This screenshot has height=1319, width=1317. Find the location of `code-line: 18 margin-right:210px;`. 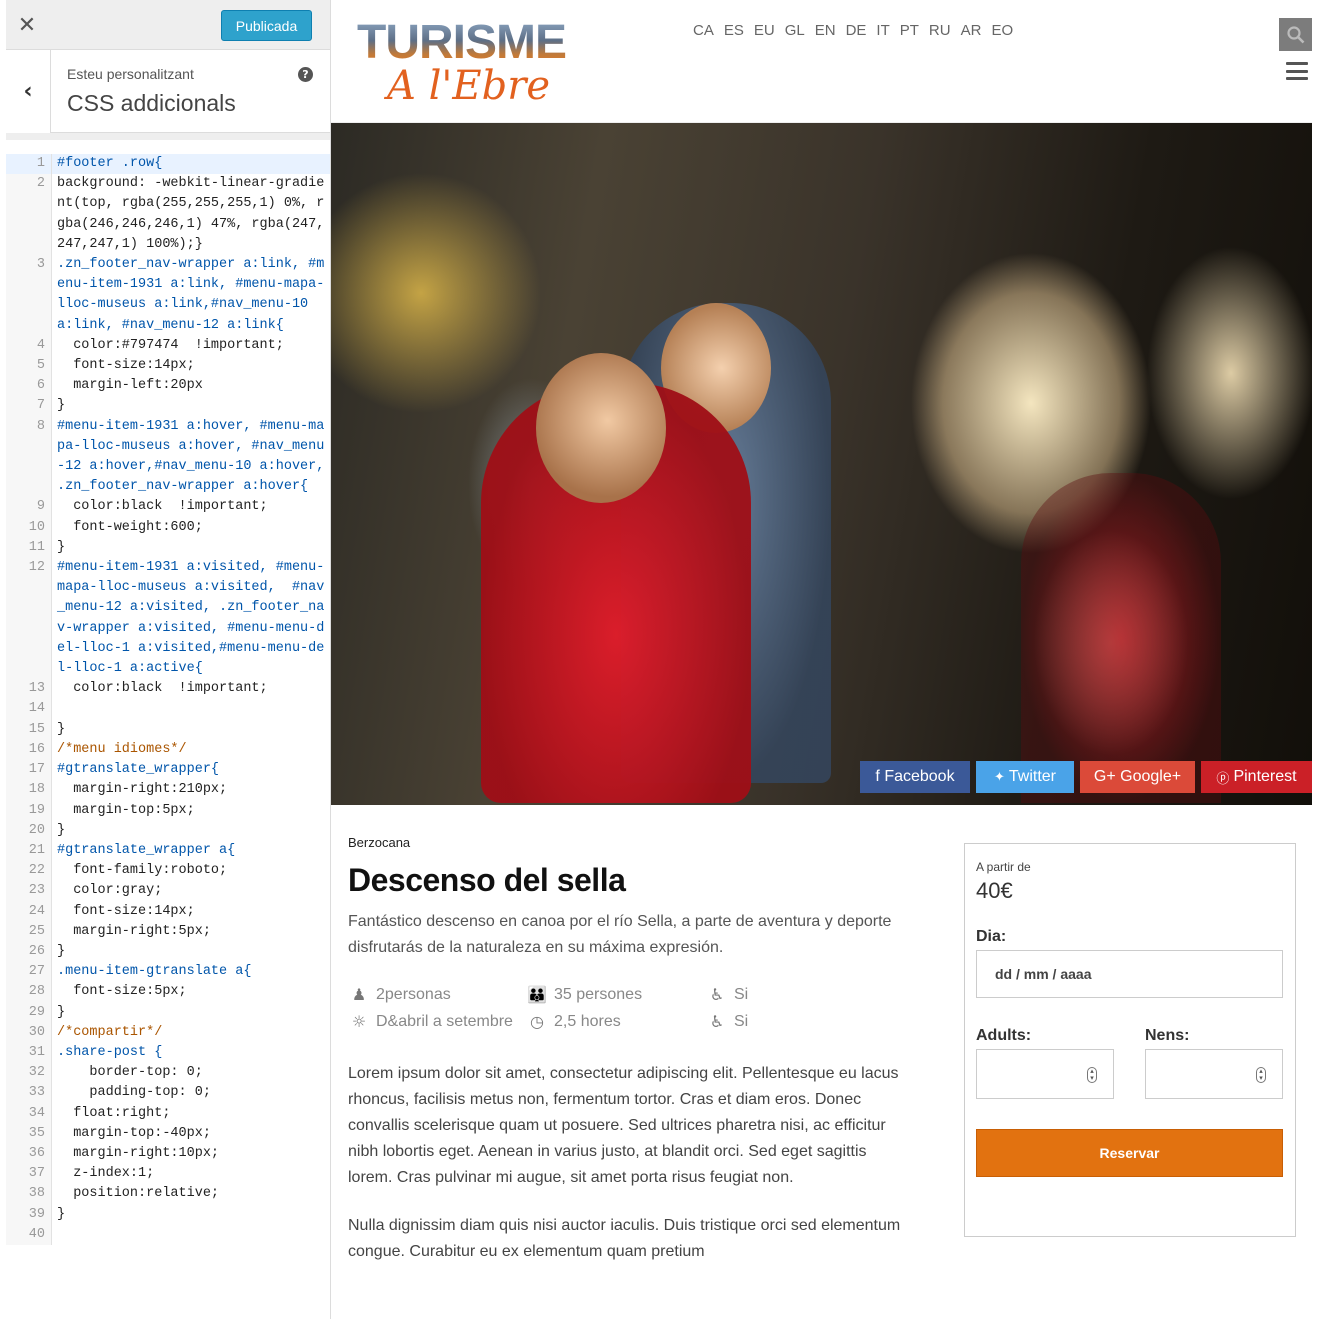

code-line: 18 margin-right:210px; is located at coordinates (168, 790).